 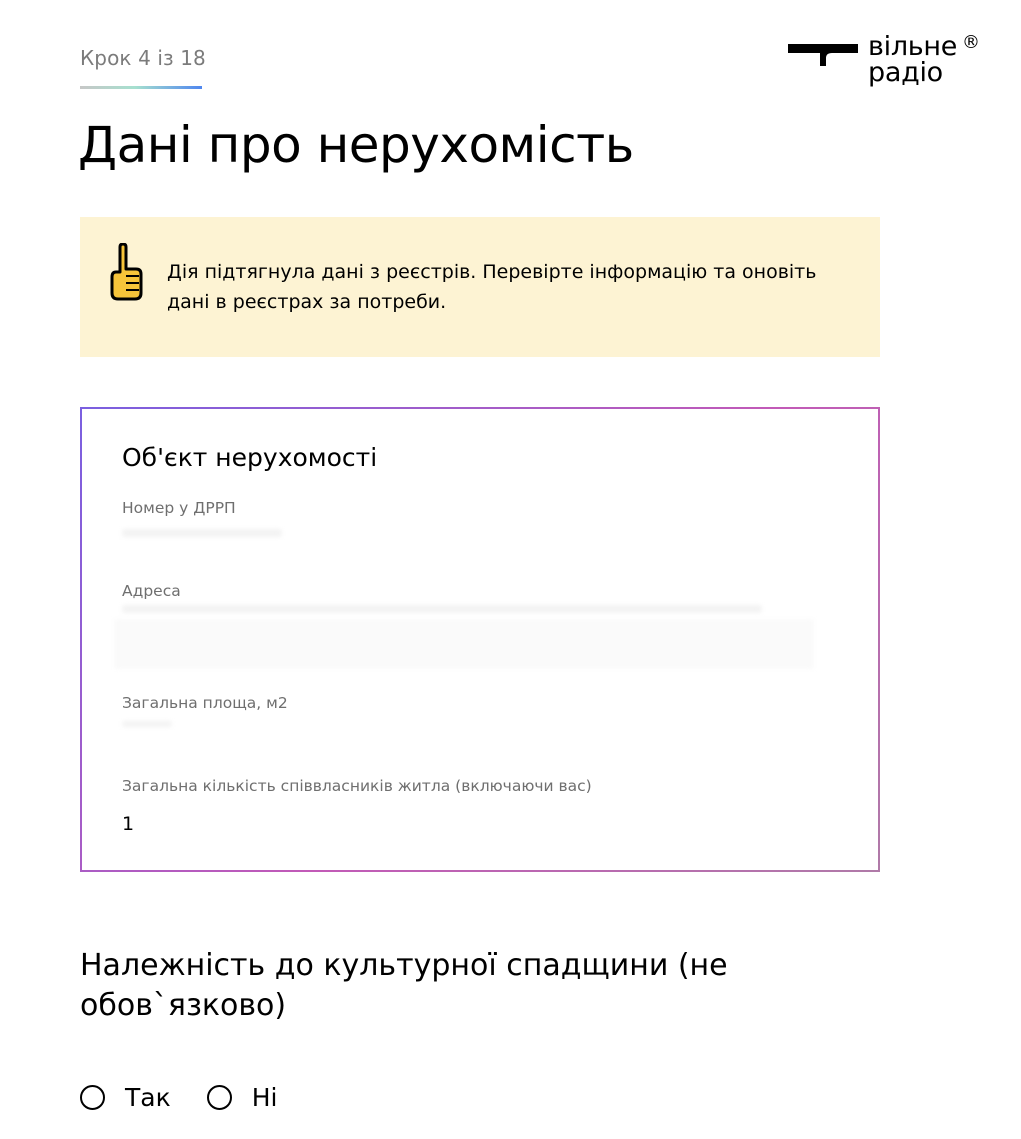 I want to click on field-value-co-owners: 1, so click(x=128, y=824).